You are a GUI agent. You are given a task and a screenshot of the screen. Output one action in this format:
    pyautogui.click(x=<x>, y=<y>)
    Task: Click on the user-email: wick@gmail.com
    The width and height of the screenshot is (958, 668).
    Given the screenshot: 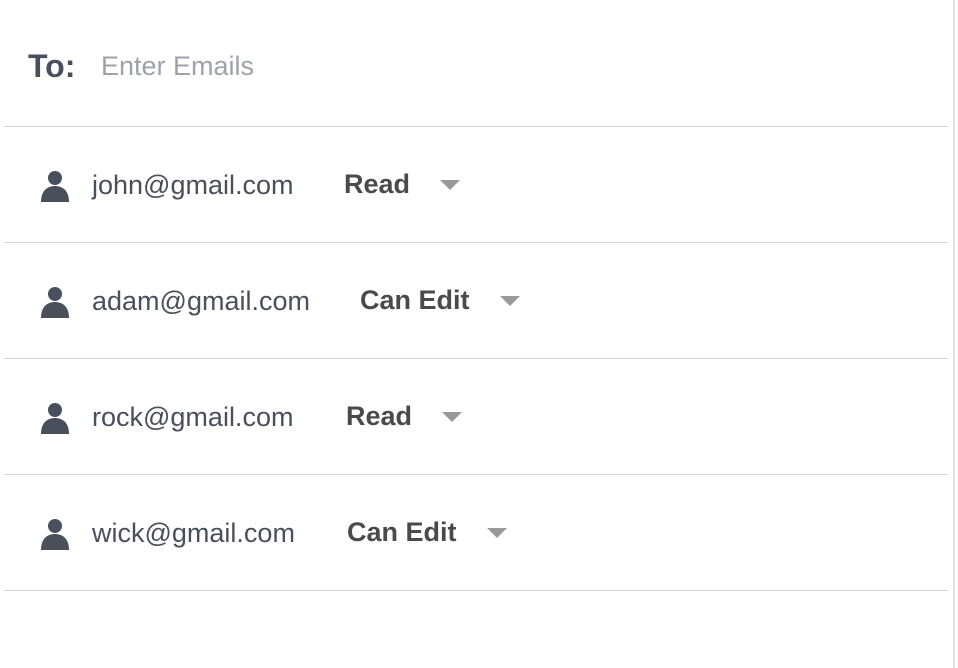 What is the action you would take?
    pyautogui.click(x=193, y=533)
    